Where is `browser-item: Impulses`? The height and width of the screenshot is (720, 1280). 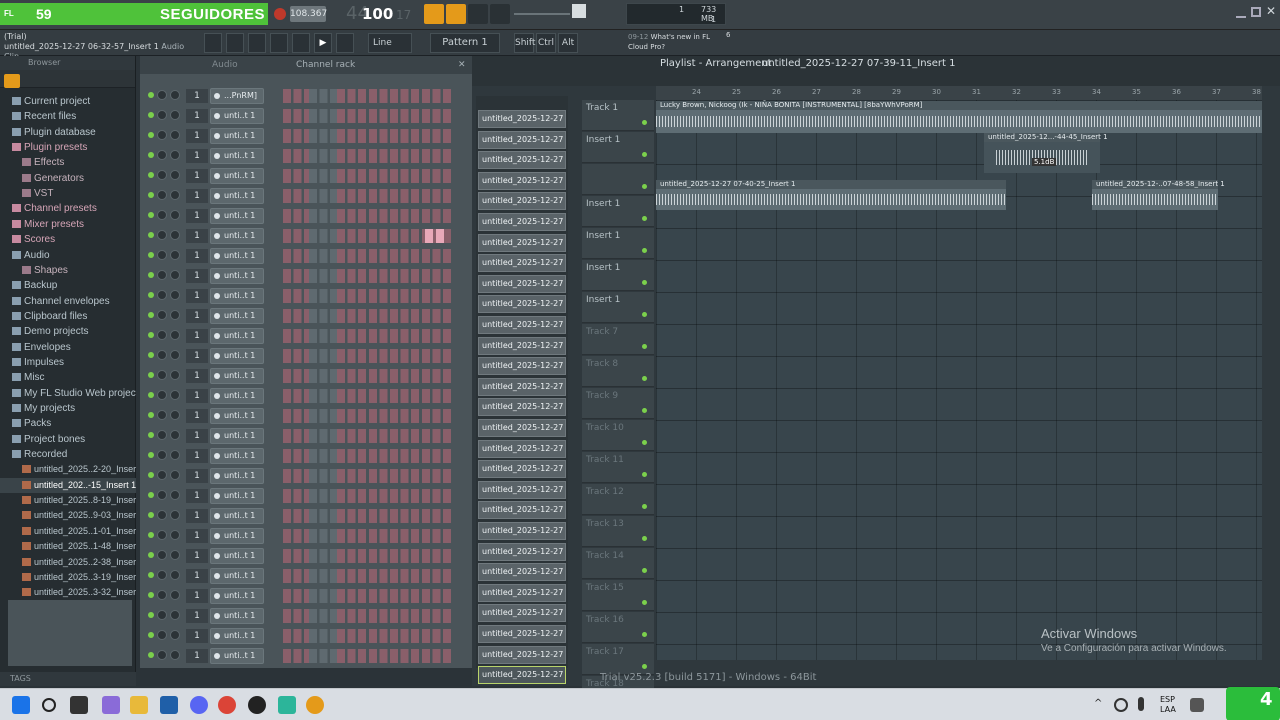 browser-item: Impulses is located at coordinates (68, 362).